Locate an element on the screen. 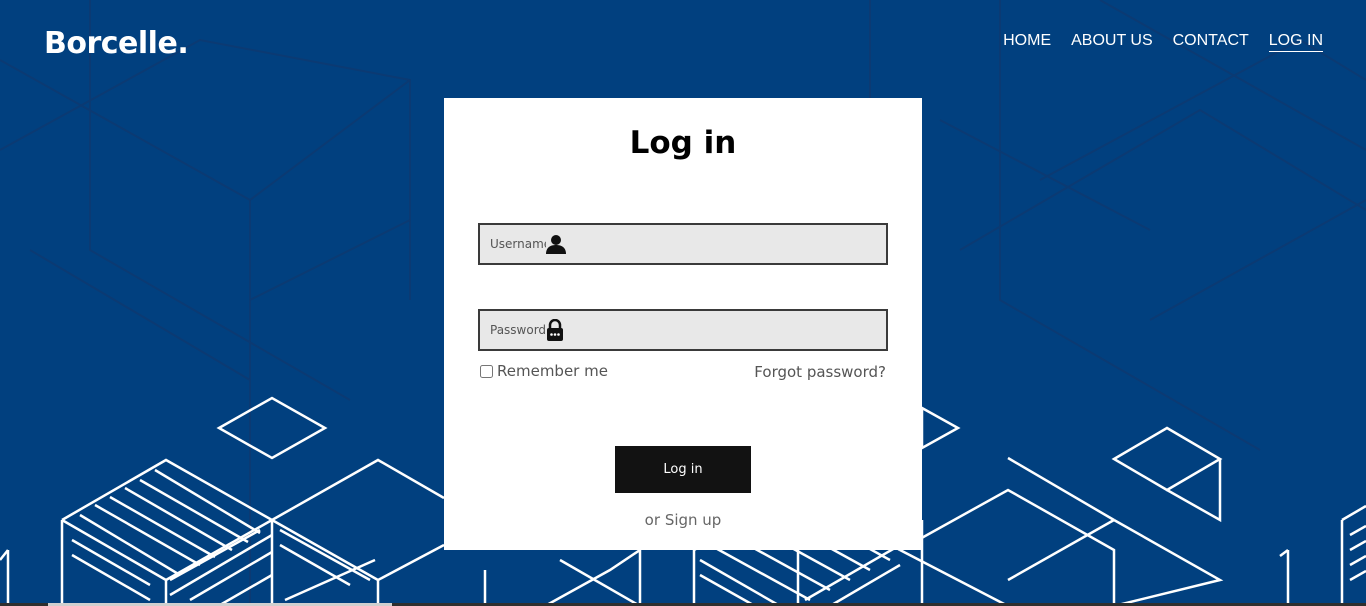  user-icon is located at coordinates (556, 244).